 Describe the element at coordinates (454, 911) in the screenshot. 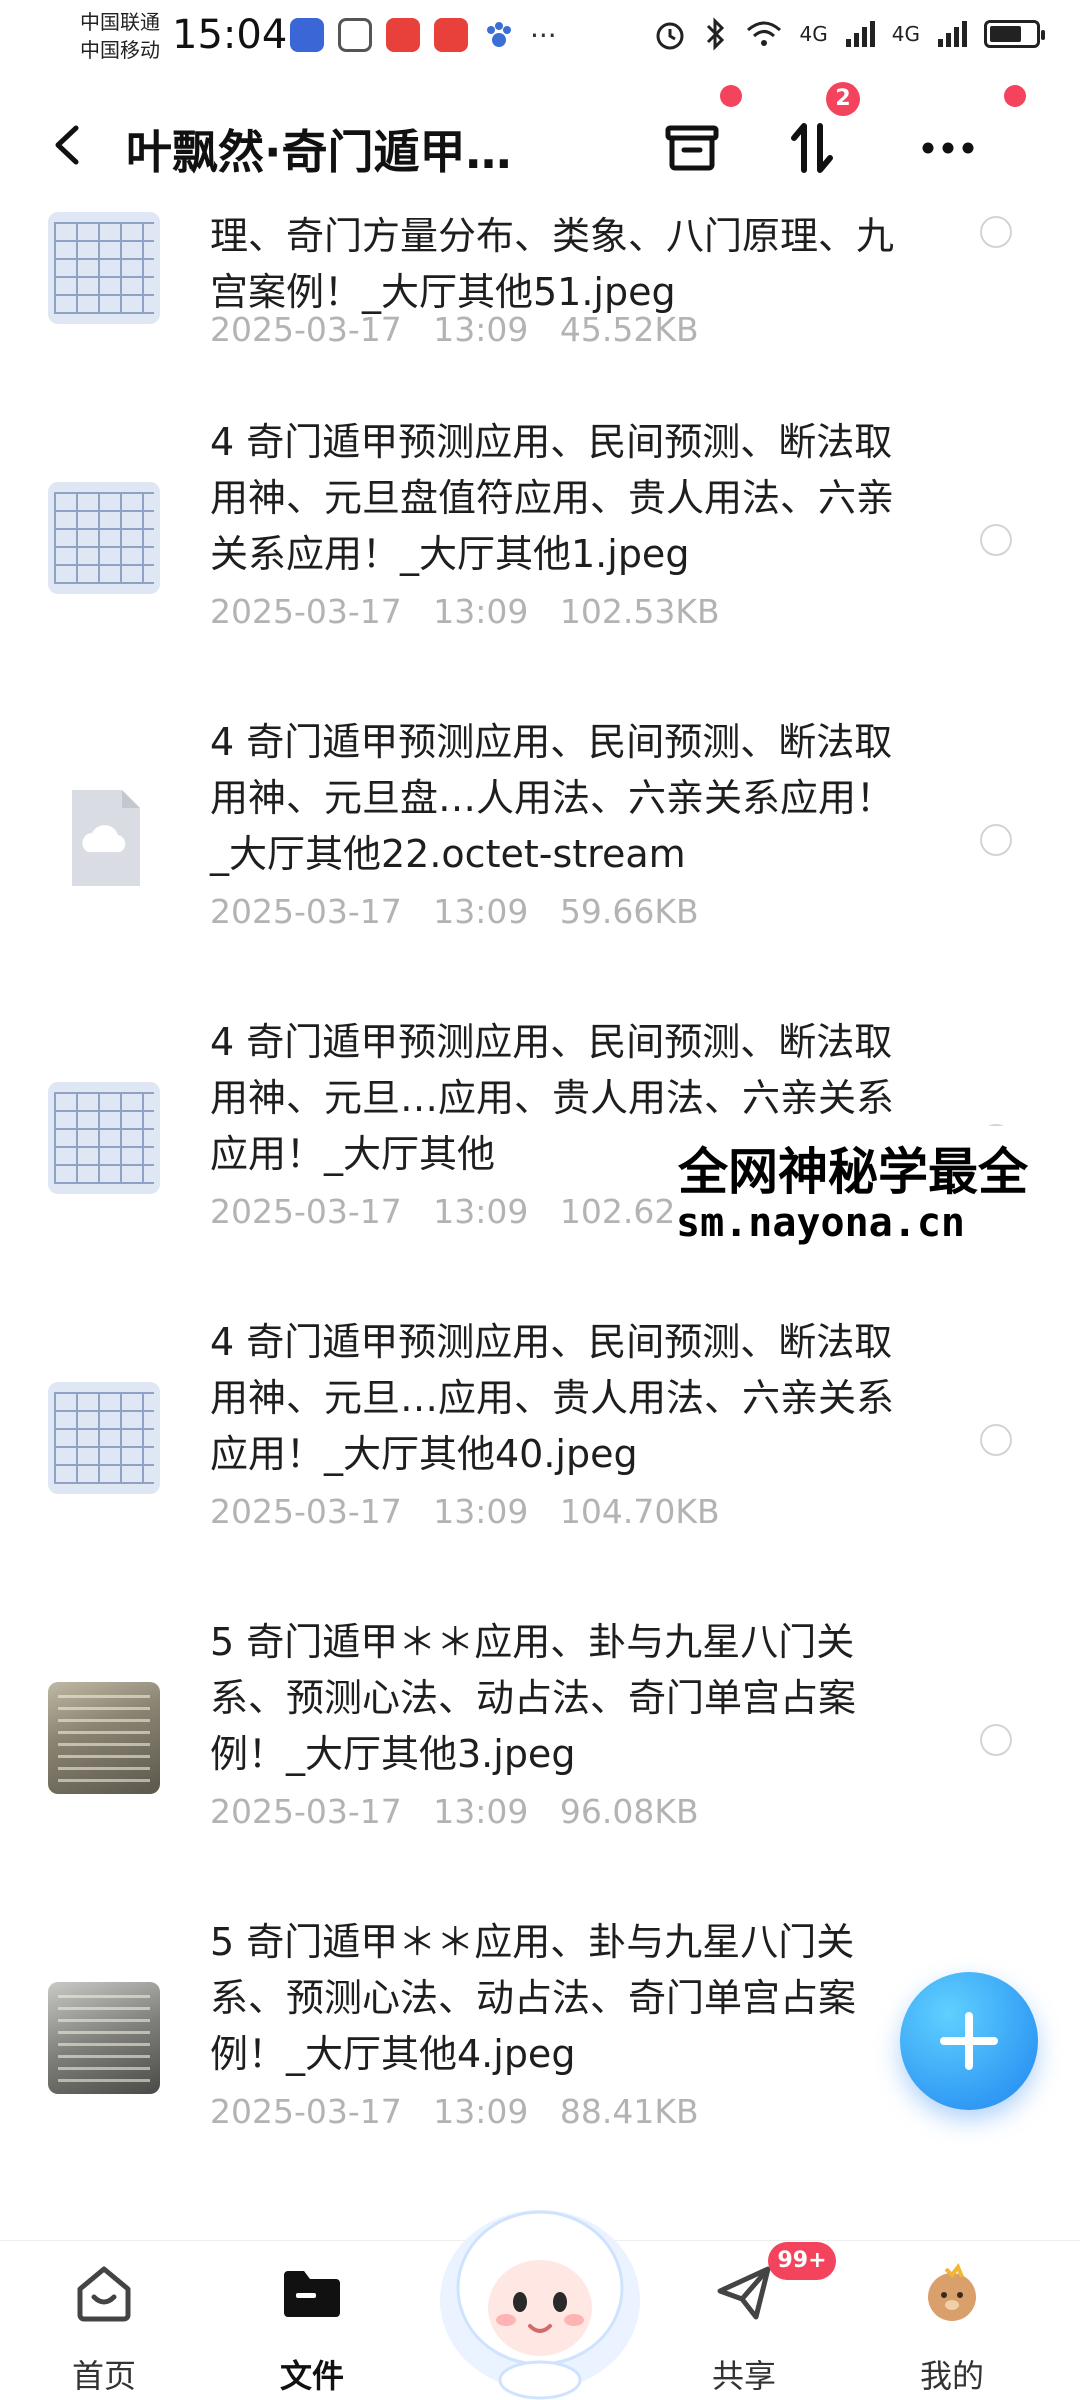

I see `file-meta: 2025-03-17 13:09 59.66KB` at that location.